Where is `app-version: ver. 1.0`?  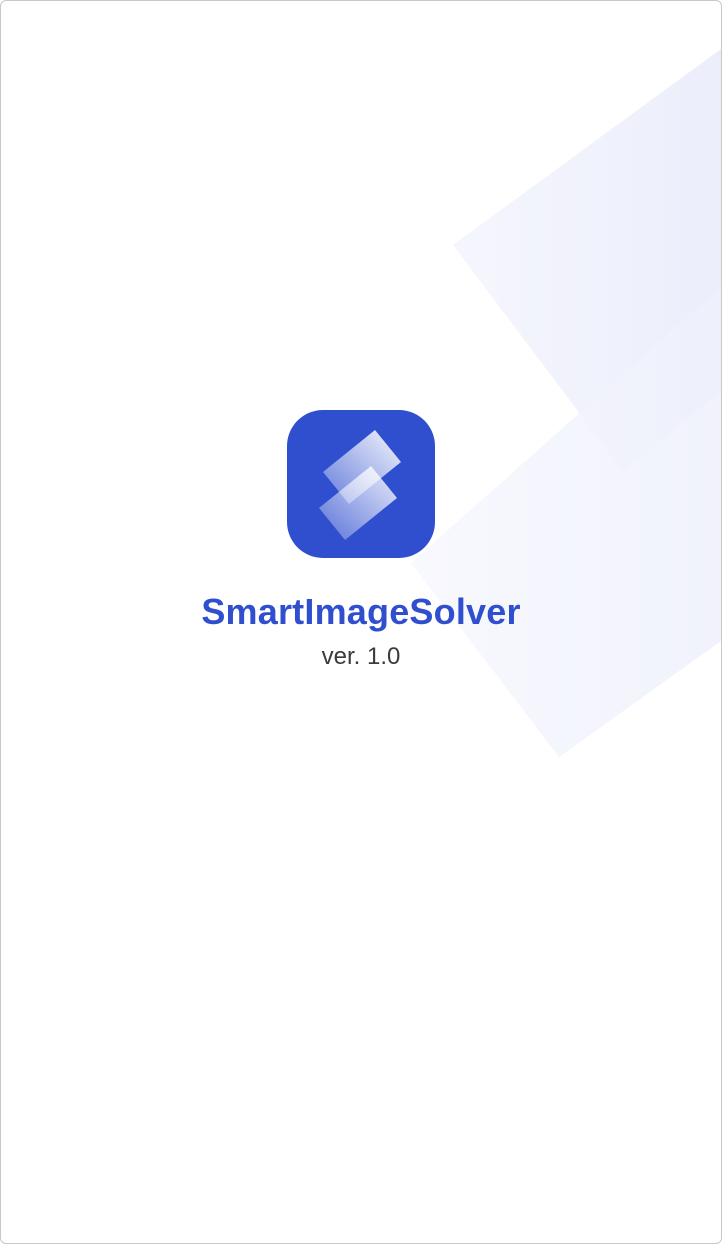 app-version: ver. 1.0 is located at coordinates (361, 656).